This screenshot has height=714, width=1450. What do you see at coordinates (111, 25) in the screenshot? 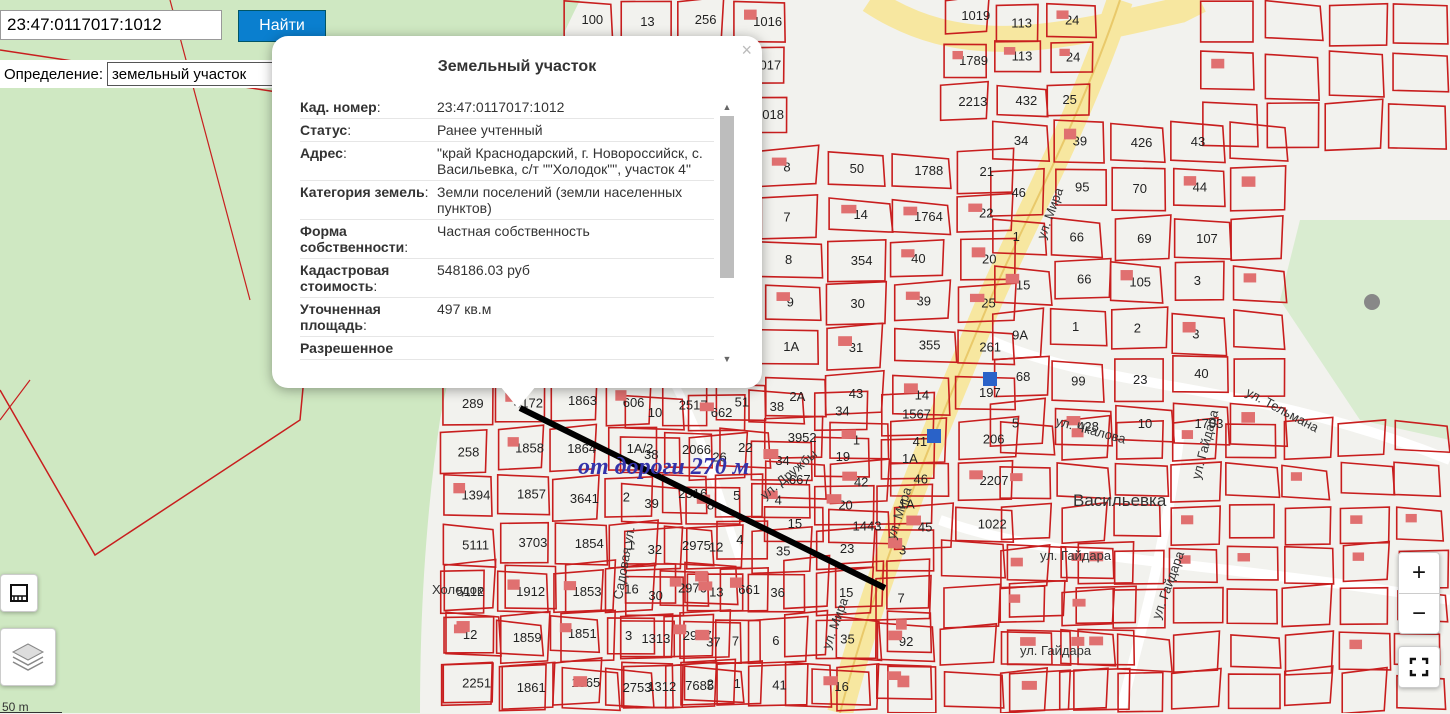
I see `cadastral-search-input` at bounding box center [111, 25].